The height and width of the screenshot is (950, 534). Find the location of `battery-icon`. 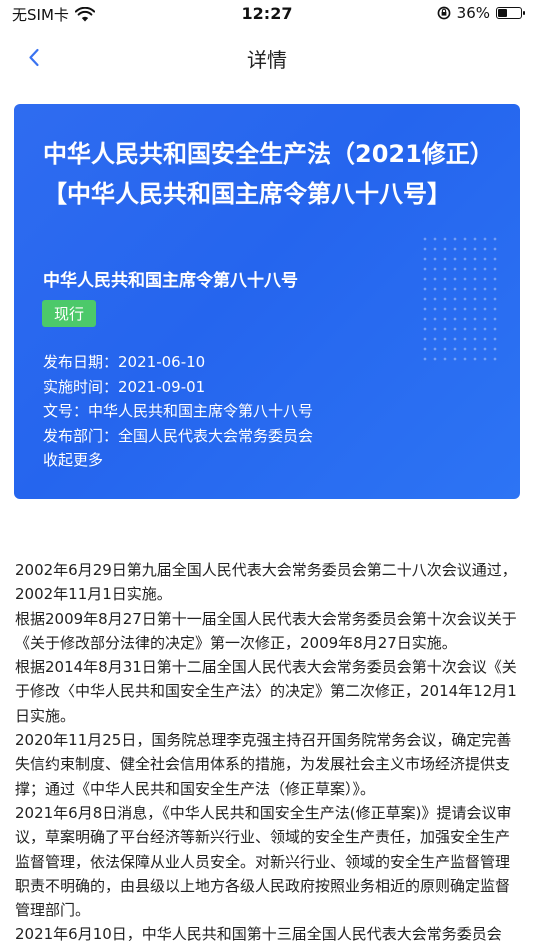

battery-icon is located at coordinates (510, 13).